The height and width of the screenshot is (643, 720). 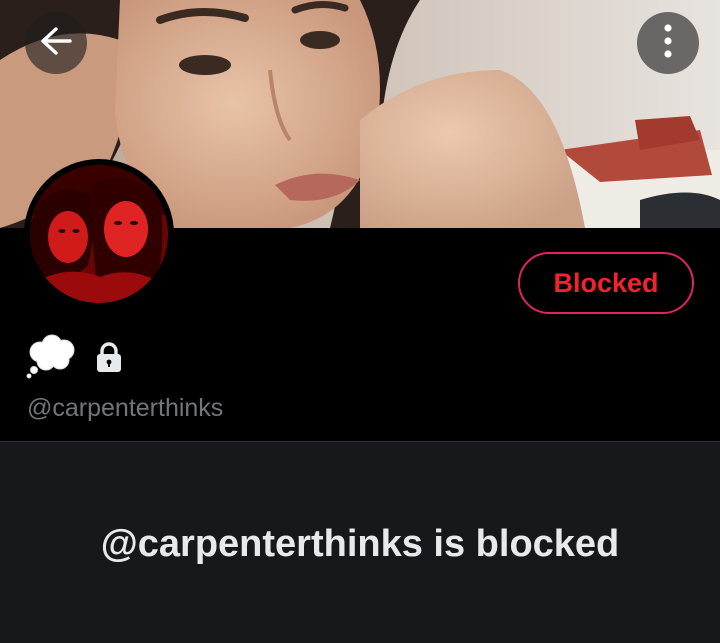 I want to click on back-button, so click(x=56, y=43).